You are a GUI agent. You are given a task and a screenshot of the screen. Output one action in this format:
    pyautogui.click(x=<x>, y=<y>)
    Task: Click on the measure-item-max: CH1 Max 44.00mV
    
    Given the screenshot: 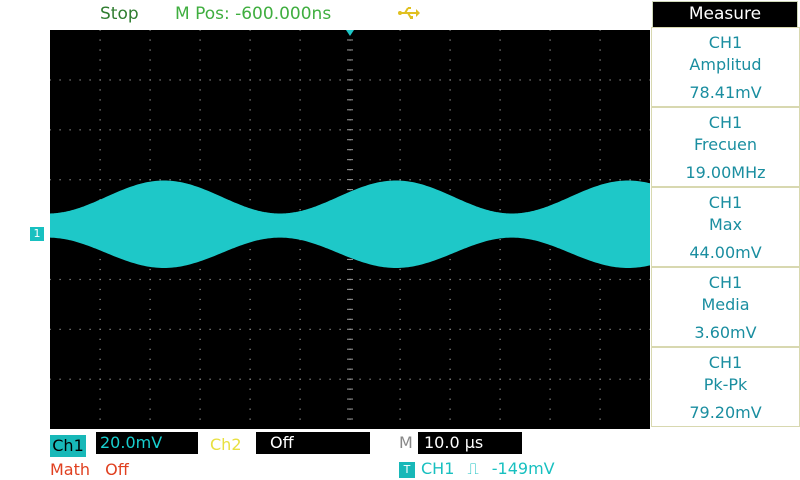 What is the action you would take?
    pyautogui.click(x=725, y=227)
    